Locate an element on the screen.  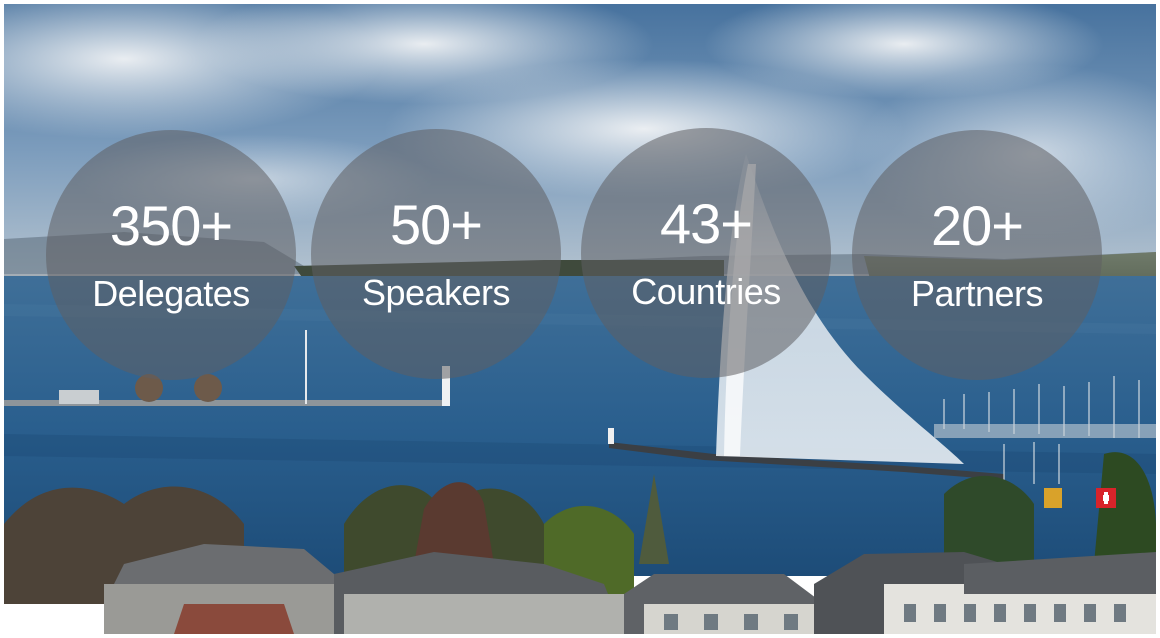
stat-value: 50+ is located at coordinates (436, 224).